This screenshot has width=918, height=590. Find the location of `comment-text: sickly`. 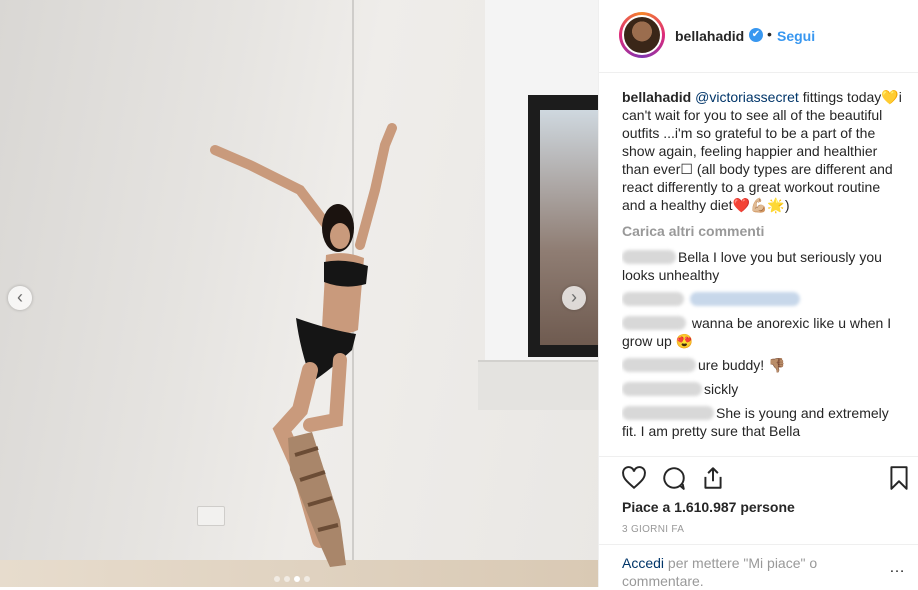

comment-text: sickly is located at coordinates (721, 389).